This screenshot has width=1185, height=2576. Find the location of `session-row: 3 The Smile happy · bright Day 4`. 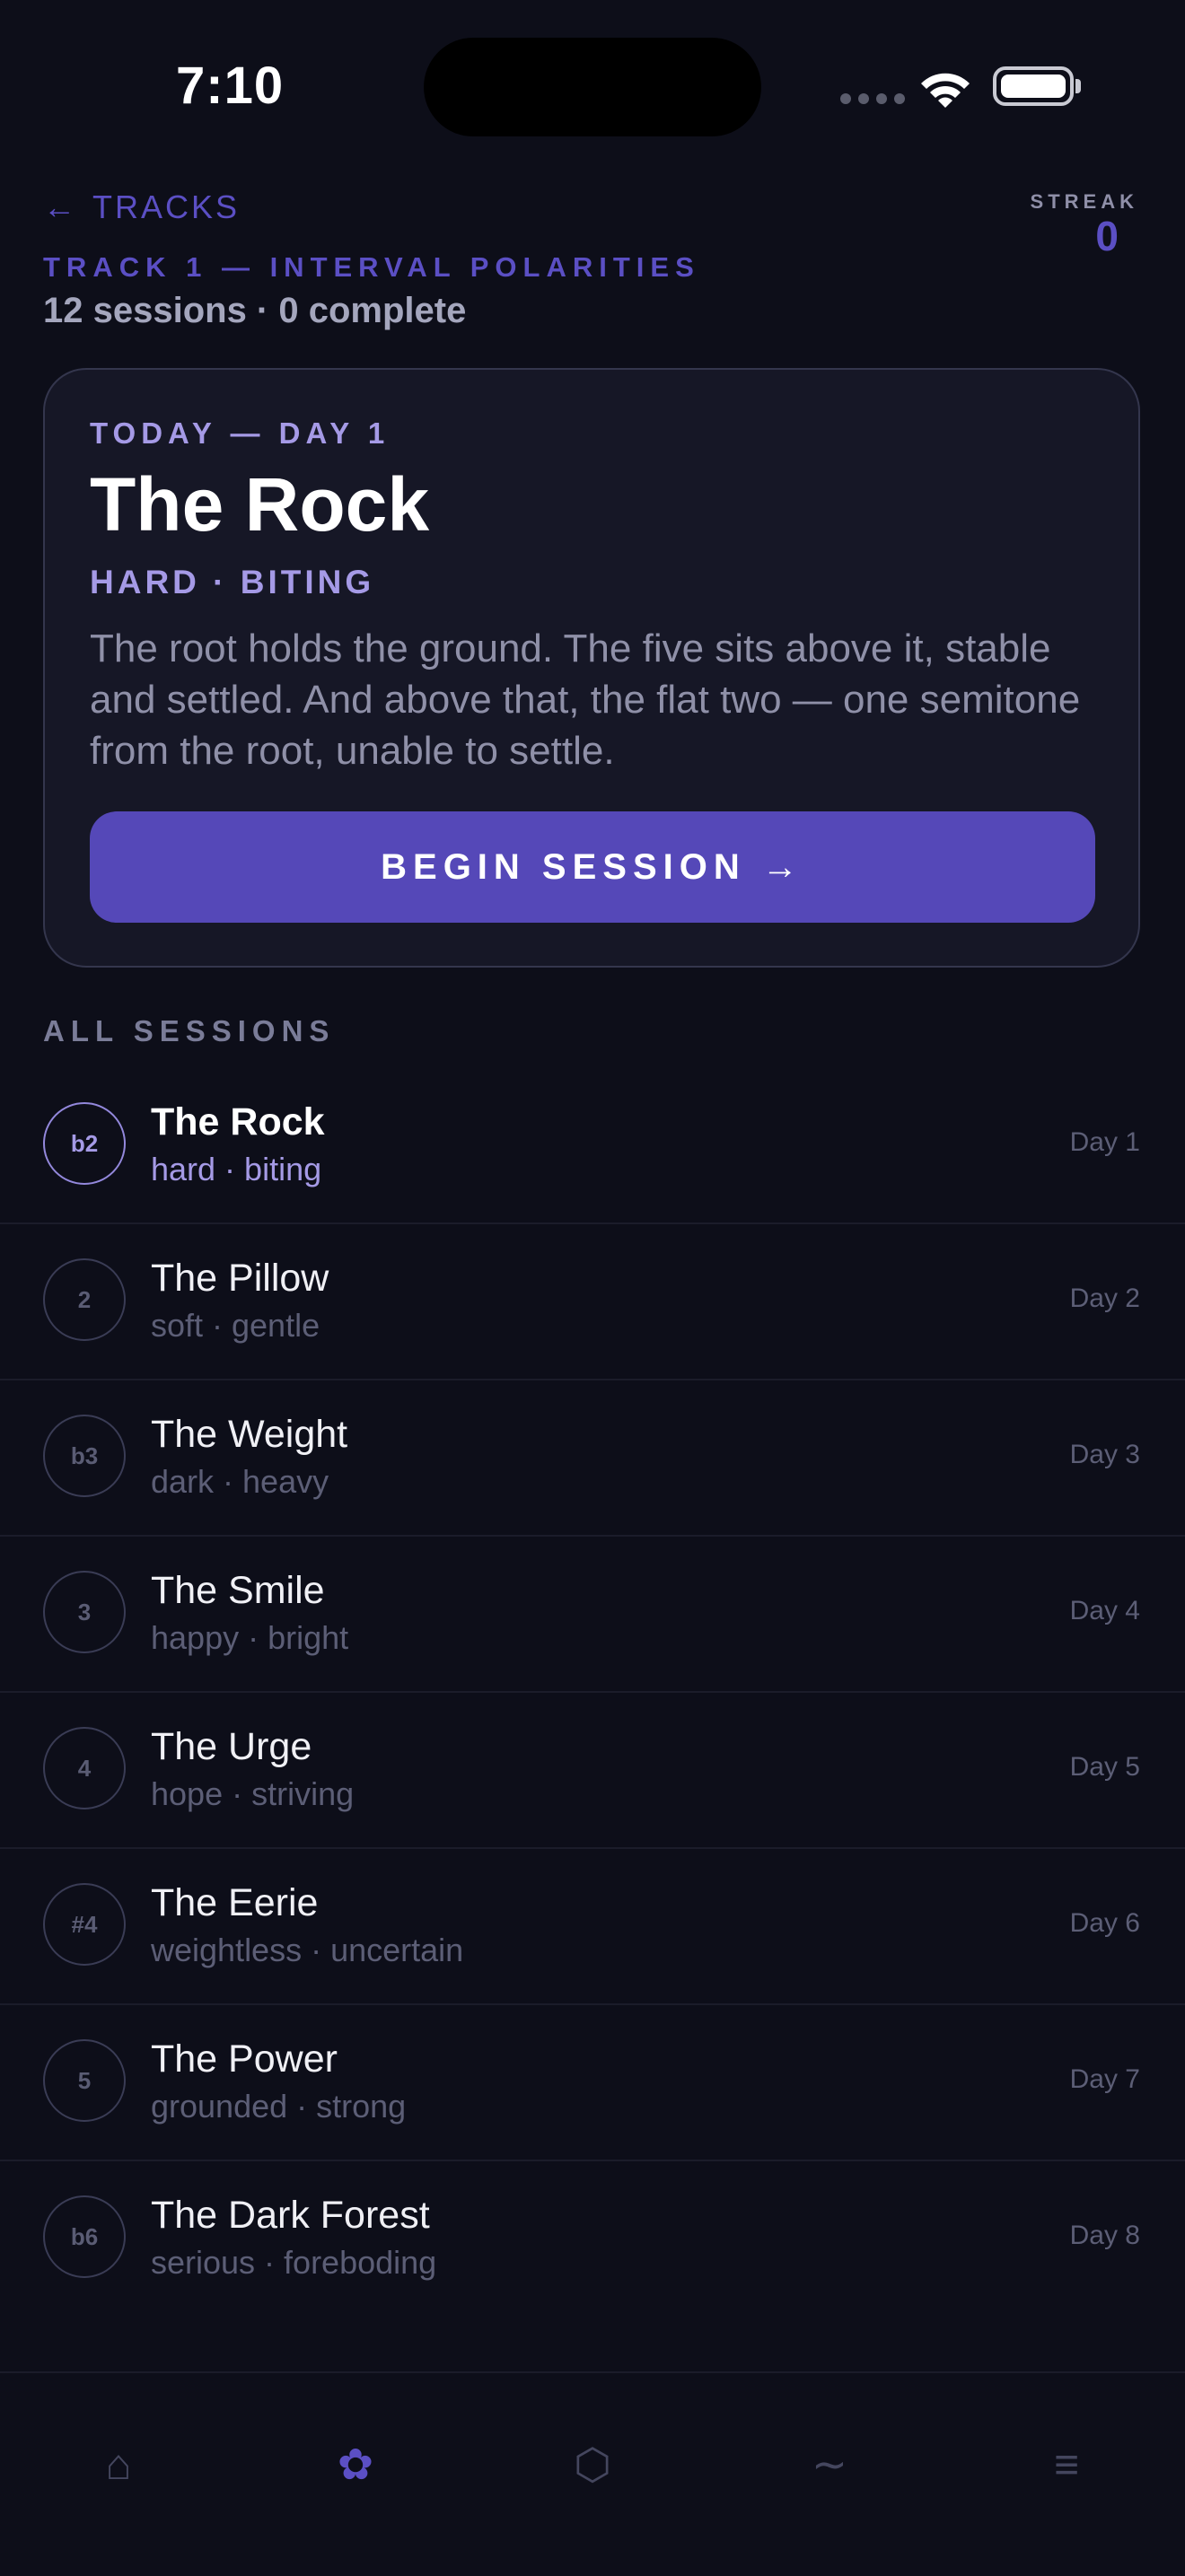

session-row: 3 The Smile happy · bright Day 4 is located at coordinates (592, 1615).